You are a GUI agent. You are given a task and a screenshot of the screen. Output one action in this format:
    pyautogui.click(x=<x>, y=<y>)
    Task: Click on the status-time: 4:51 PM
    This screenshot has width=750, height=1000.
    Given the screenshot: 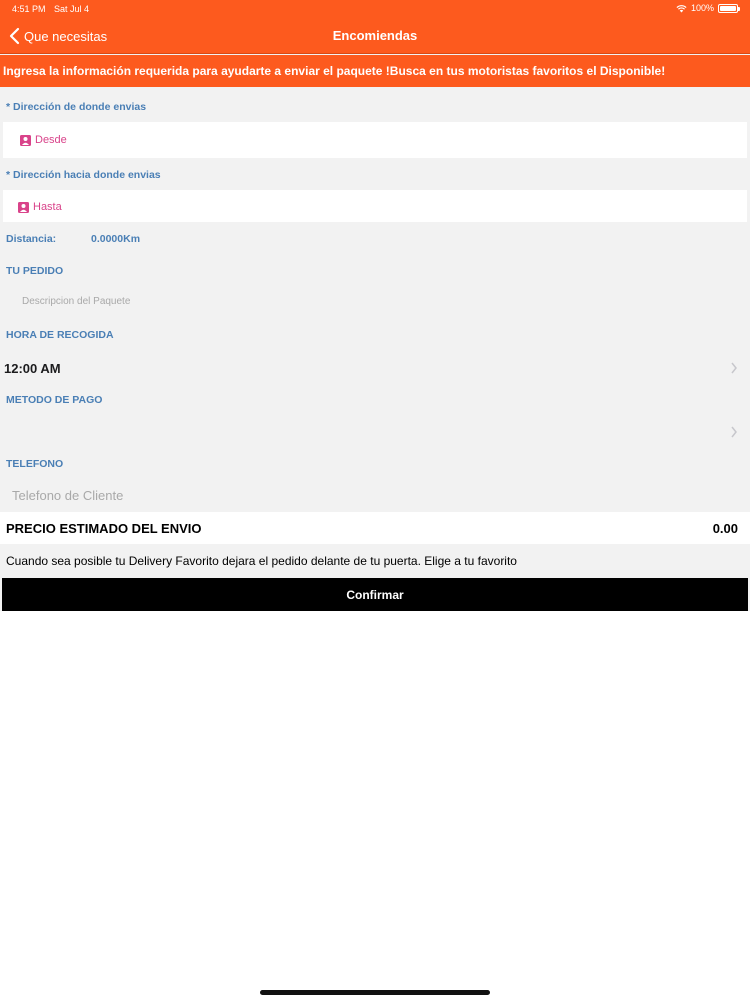 What is the action you would take?
    pyautogui.click(x=29, y=9)
    